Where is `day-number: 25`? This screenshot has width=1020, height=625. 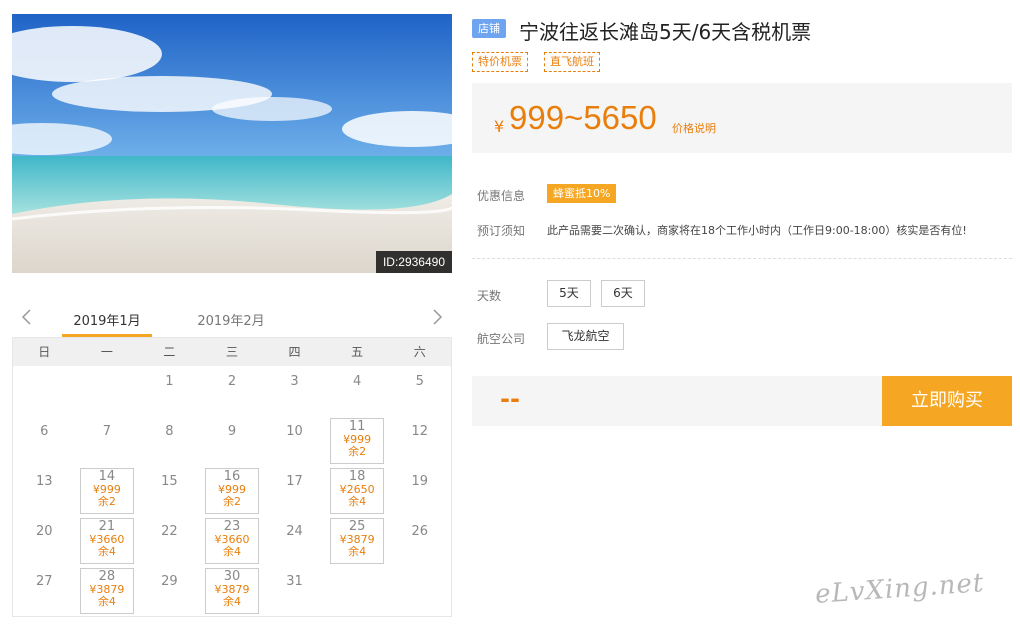 day-number: 25 is located at coordinates (357, 526).